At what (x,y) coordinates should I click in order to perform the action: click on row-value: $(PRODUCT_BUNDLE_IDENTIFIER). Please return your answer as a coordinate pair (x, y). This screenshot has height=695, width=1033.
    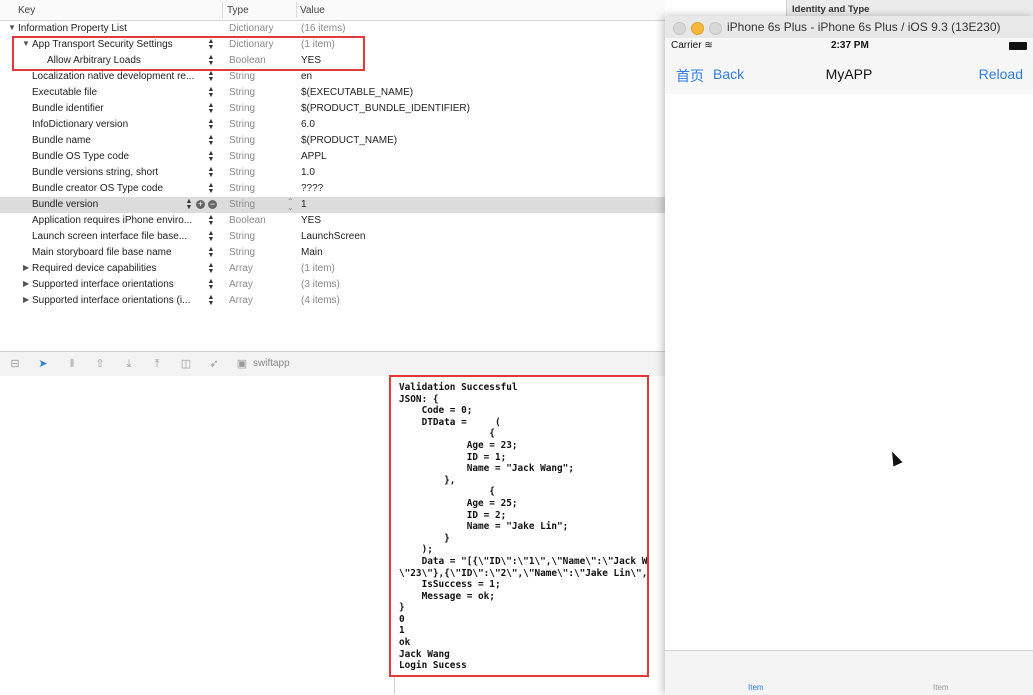
    Looking at the image, I should click on (385, 108).